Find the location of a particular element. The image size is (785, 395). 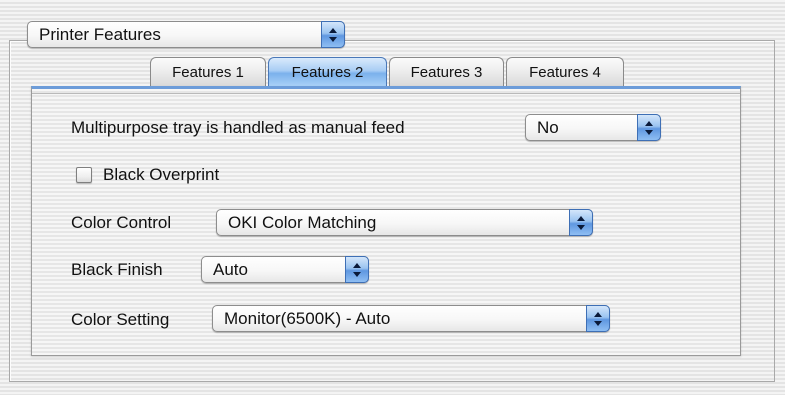

color-setting-popup-value: Monitor(6500K) - Auto is located at coordinates (307, 318).